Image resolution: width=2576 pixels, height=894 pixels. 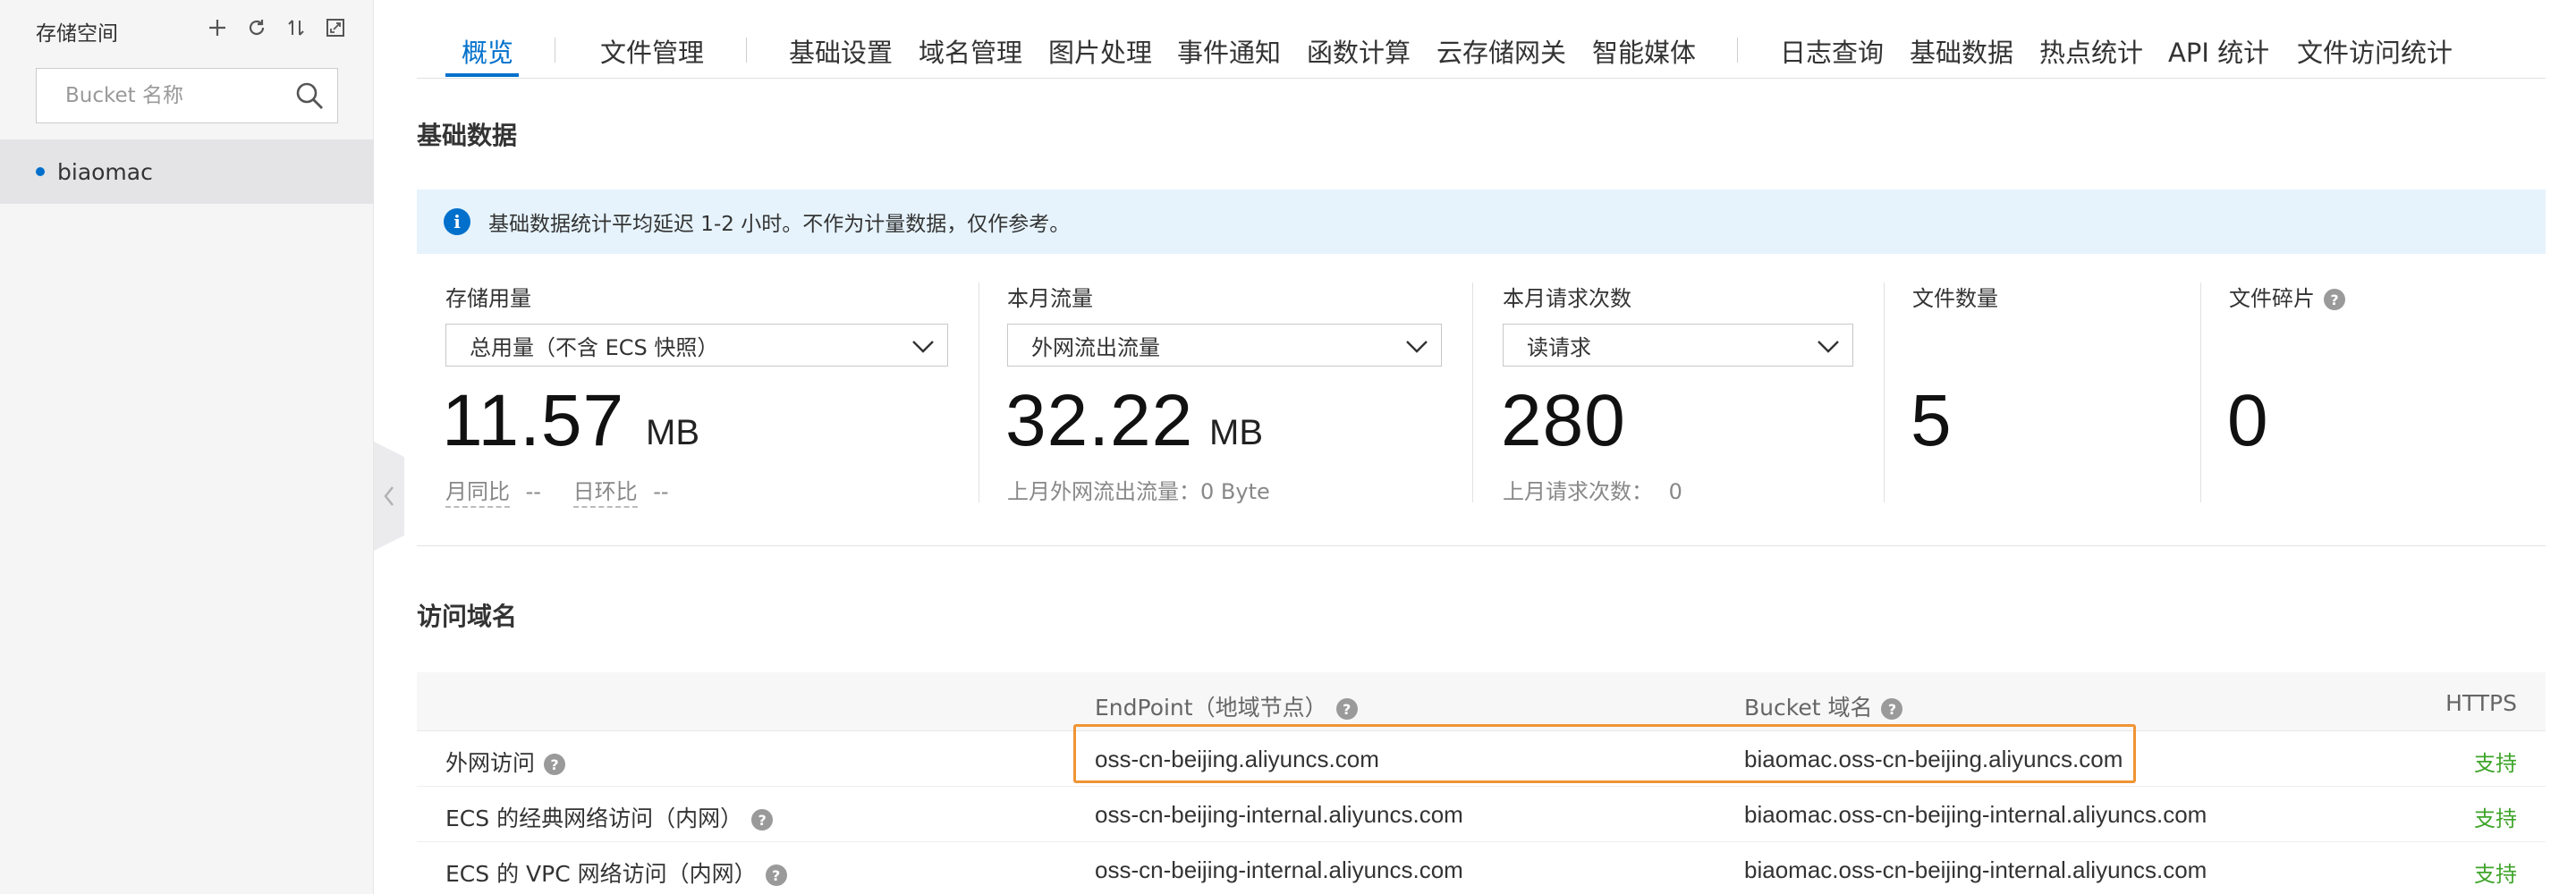 What do you see at coordinates (1932, 421) in the screenshot?
I see `files-value: 5` at bounding box center [1932, 421].